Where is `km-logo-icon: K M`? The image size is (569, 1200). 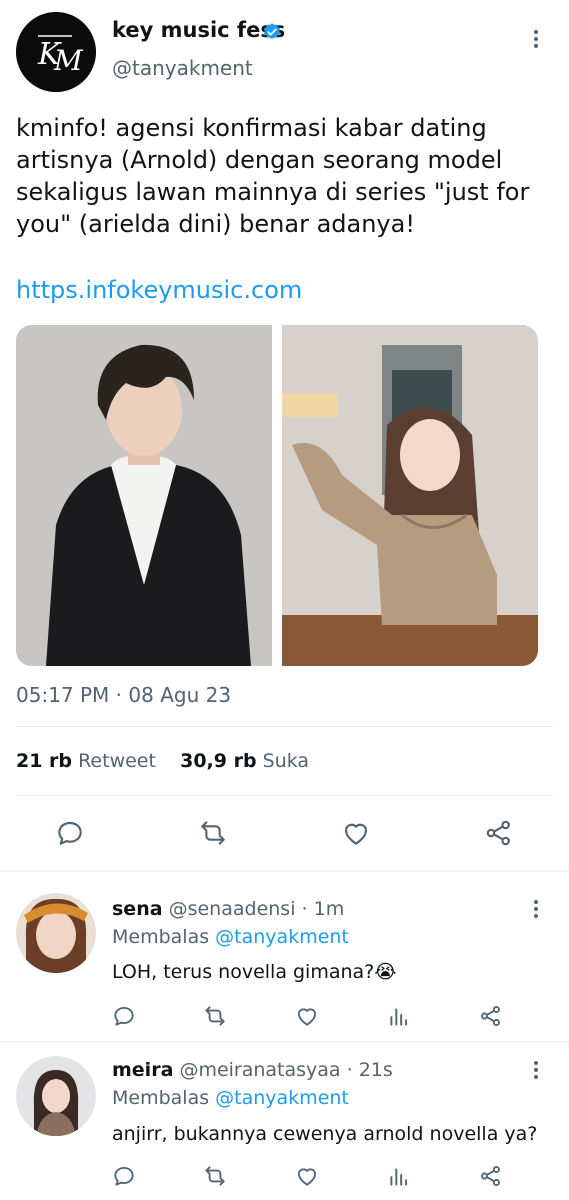
km-logo-icon: K M is located at coordinates (56, 52).